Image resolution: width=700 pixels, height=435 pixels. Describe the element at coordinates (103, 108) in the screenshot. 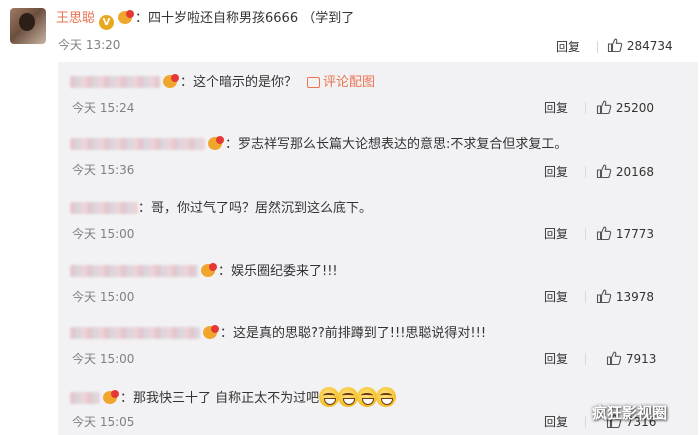

I see `reply-time: 今天 15:24` at that location.